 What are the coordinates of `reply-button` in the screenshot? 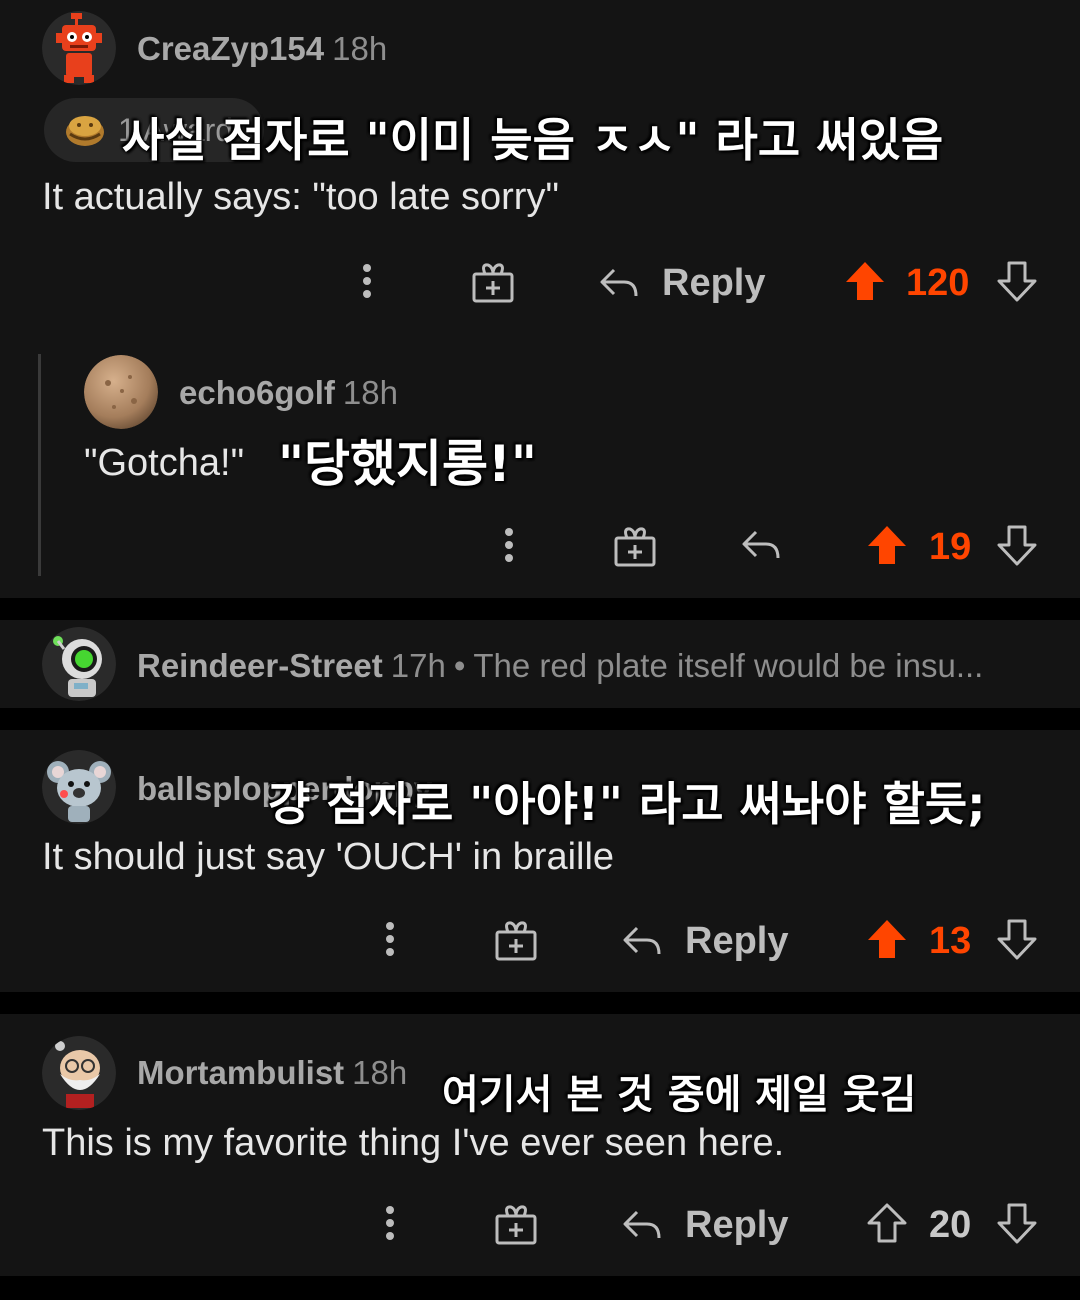 It's located at (761, 546).